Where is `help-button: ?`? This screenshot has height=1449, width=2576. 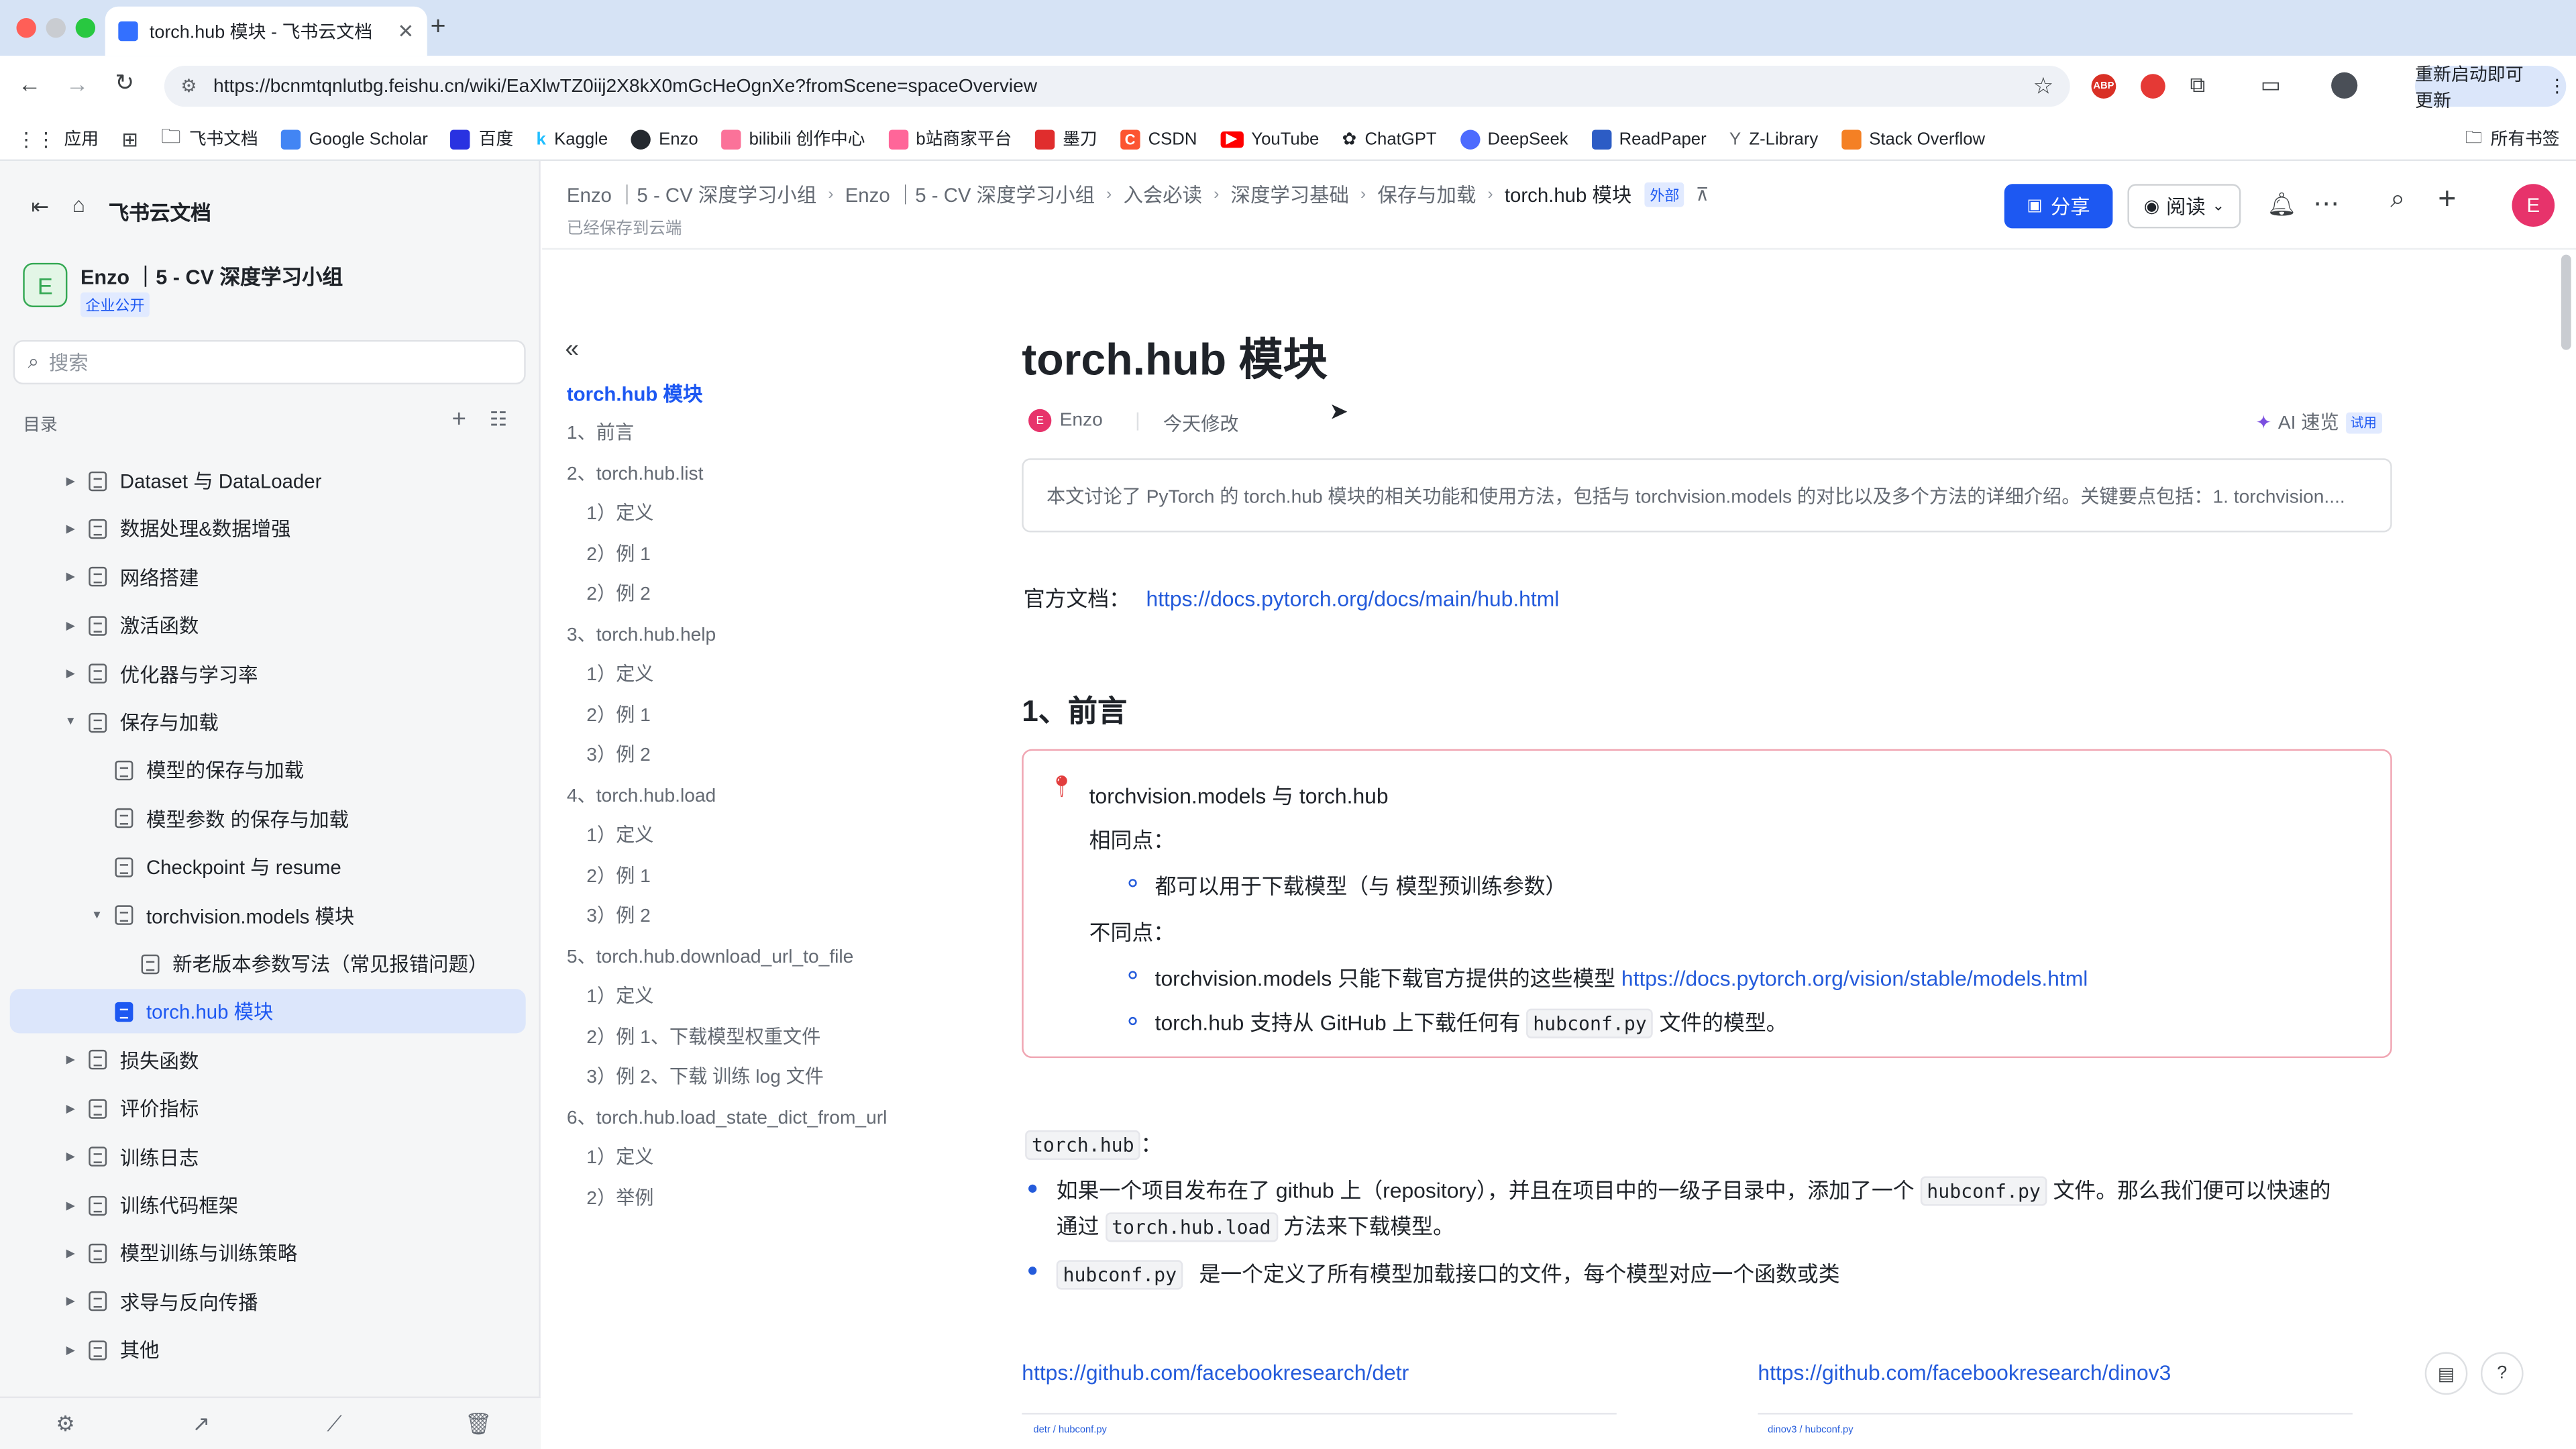 help-button: ? is located at coordinates (2502, 1373).